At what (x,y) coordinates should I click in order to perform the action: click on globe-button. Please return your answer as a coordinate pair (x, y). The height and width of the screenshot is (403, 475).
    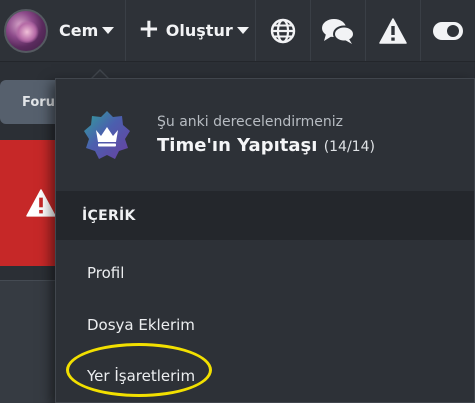
    Looking at the image, I should click on (283, 30).